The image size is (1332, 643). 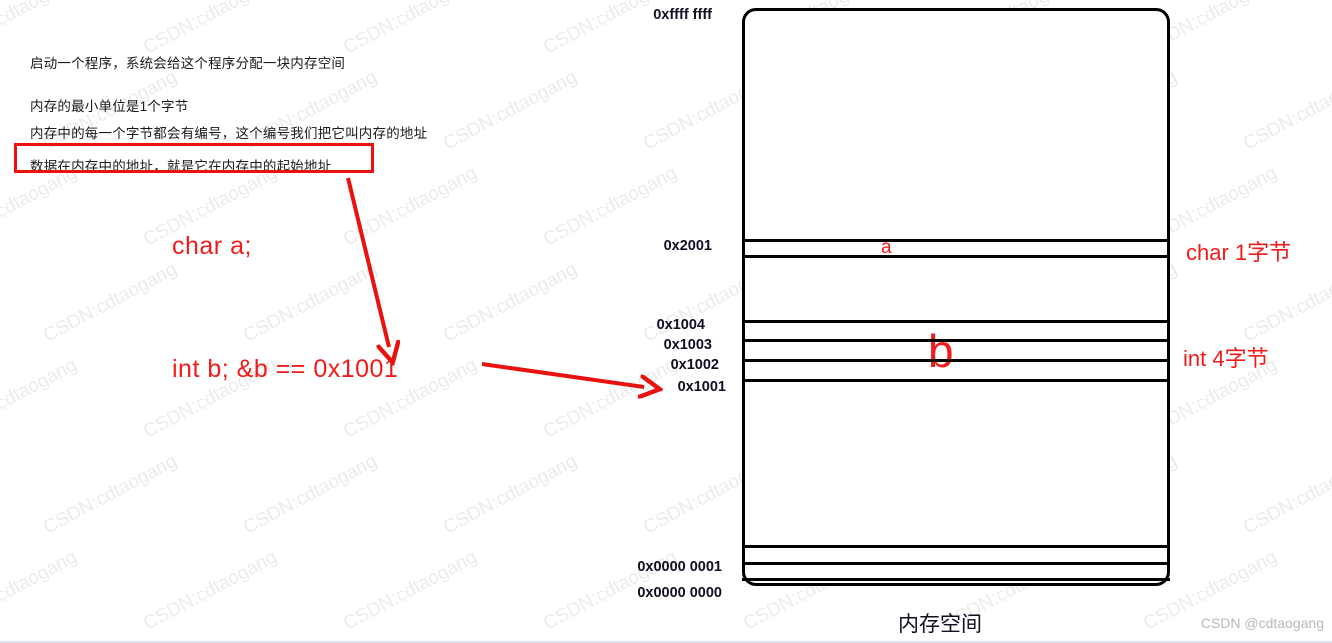 What do you see at coordinates (941, 351) in the screenshot?
I see `variable-cell-b: b` at bounding box center [941, 351].